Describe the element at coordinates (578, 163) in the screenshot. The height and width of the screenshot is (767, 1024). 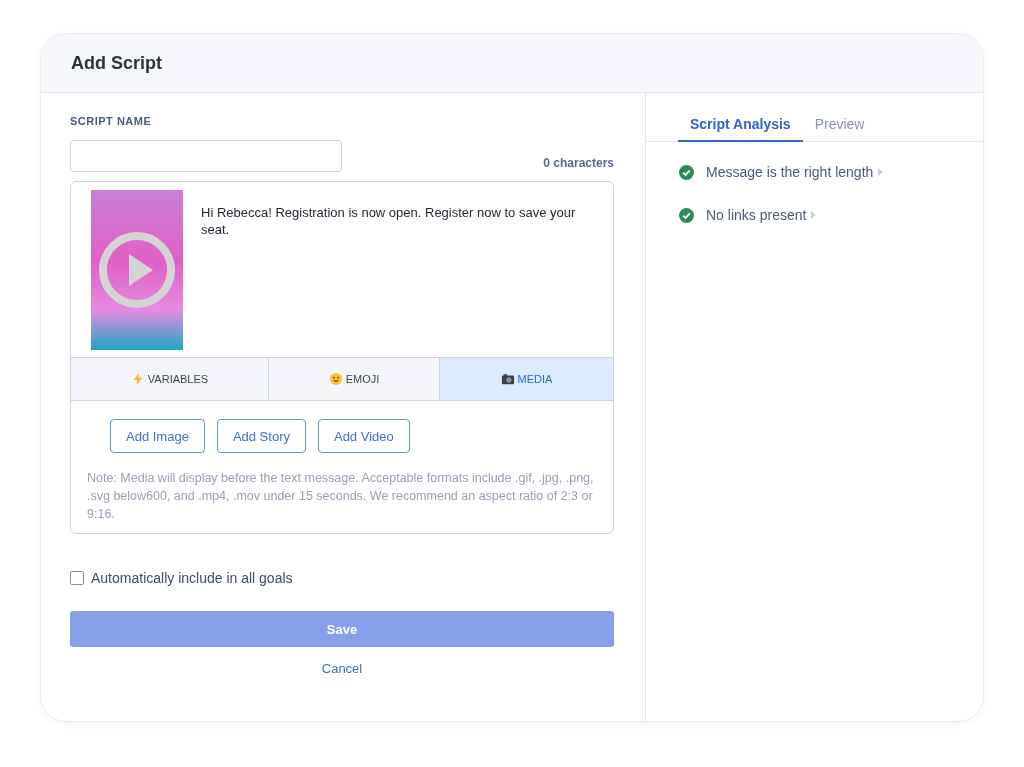
I see `character-count: 0 characters` at that location.